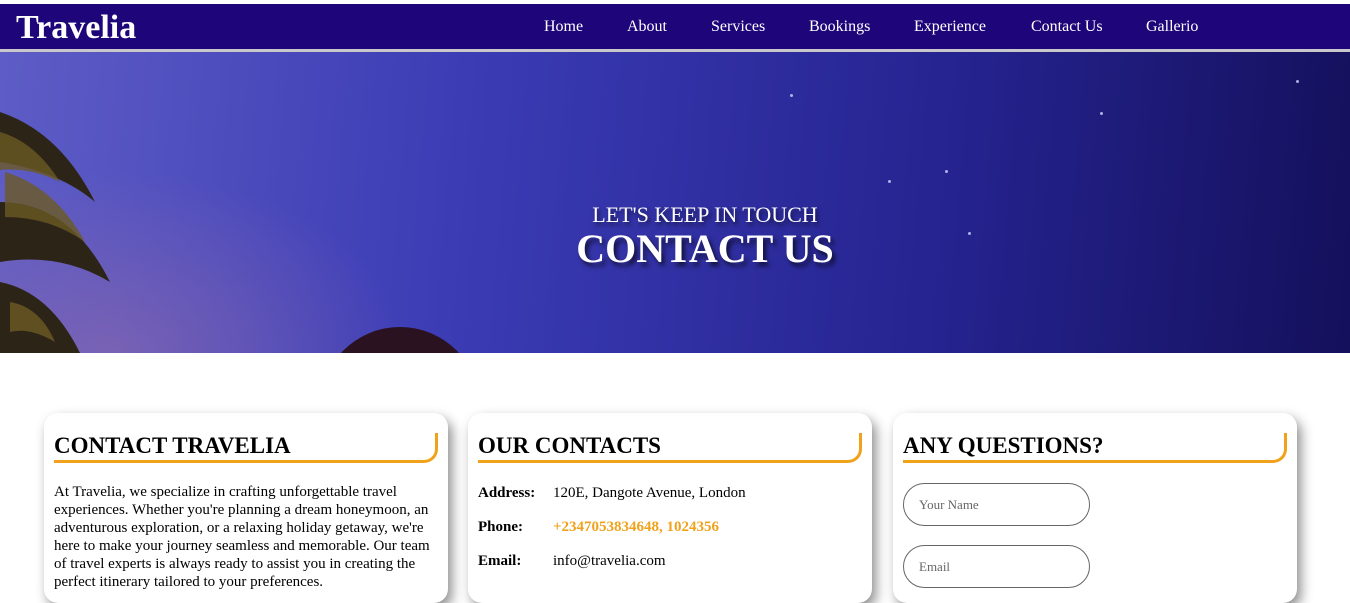 The width and height of the screenshot is (1350, 603). Describe the element at coordinates (500, 561) in the screenshot. I see `email-label: Email:` at that location.